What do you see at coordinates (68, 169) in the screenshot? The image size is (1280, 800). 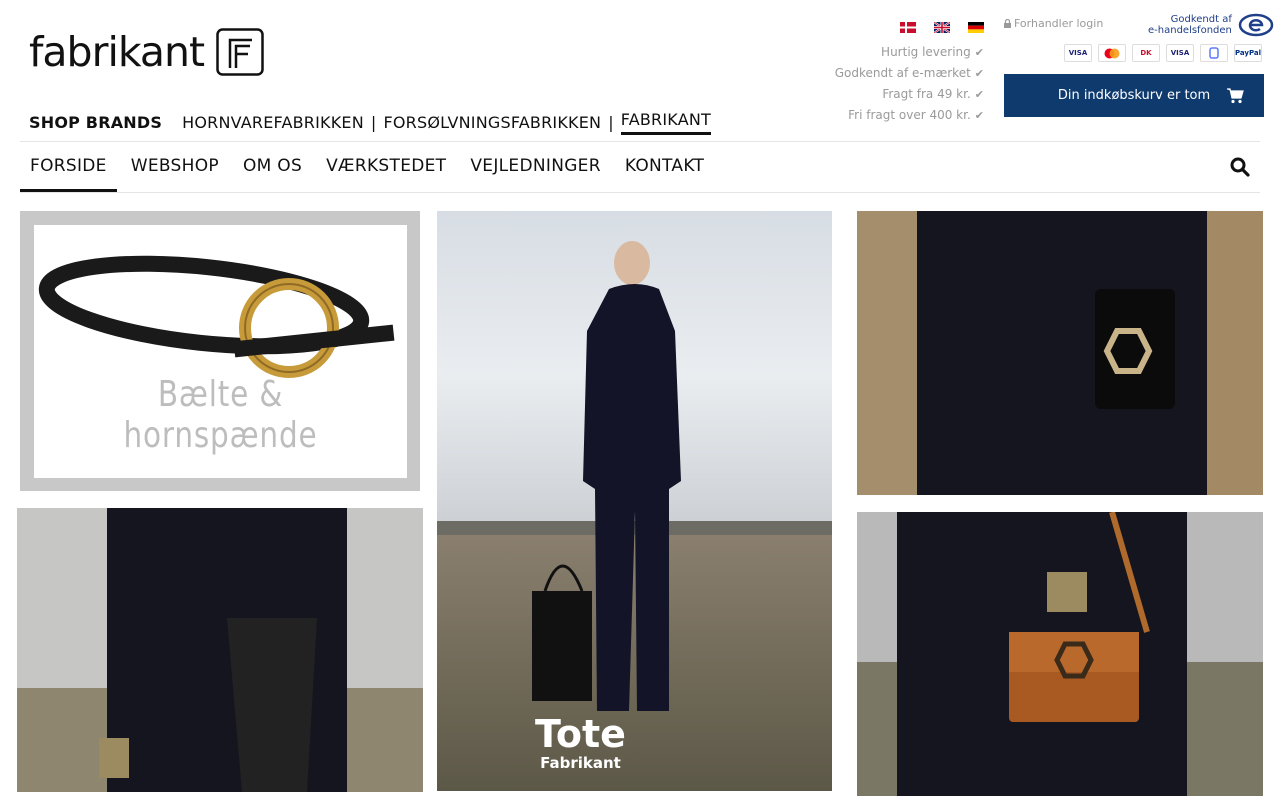 I see `nav-item-forside: FORSIDE` at bounding box center [68, 169].